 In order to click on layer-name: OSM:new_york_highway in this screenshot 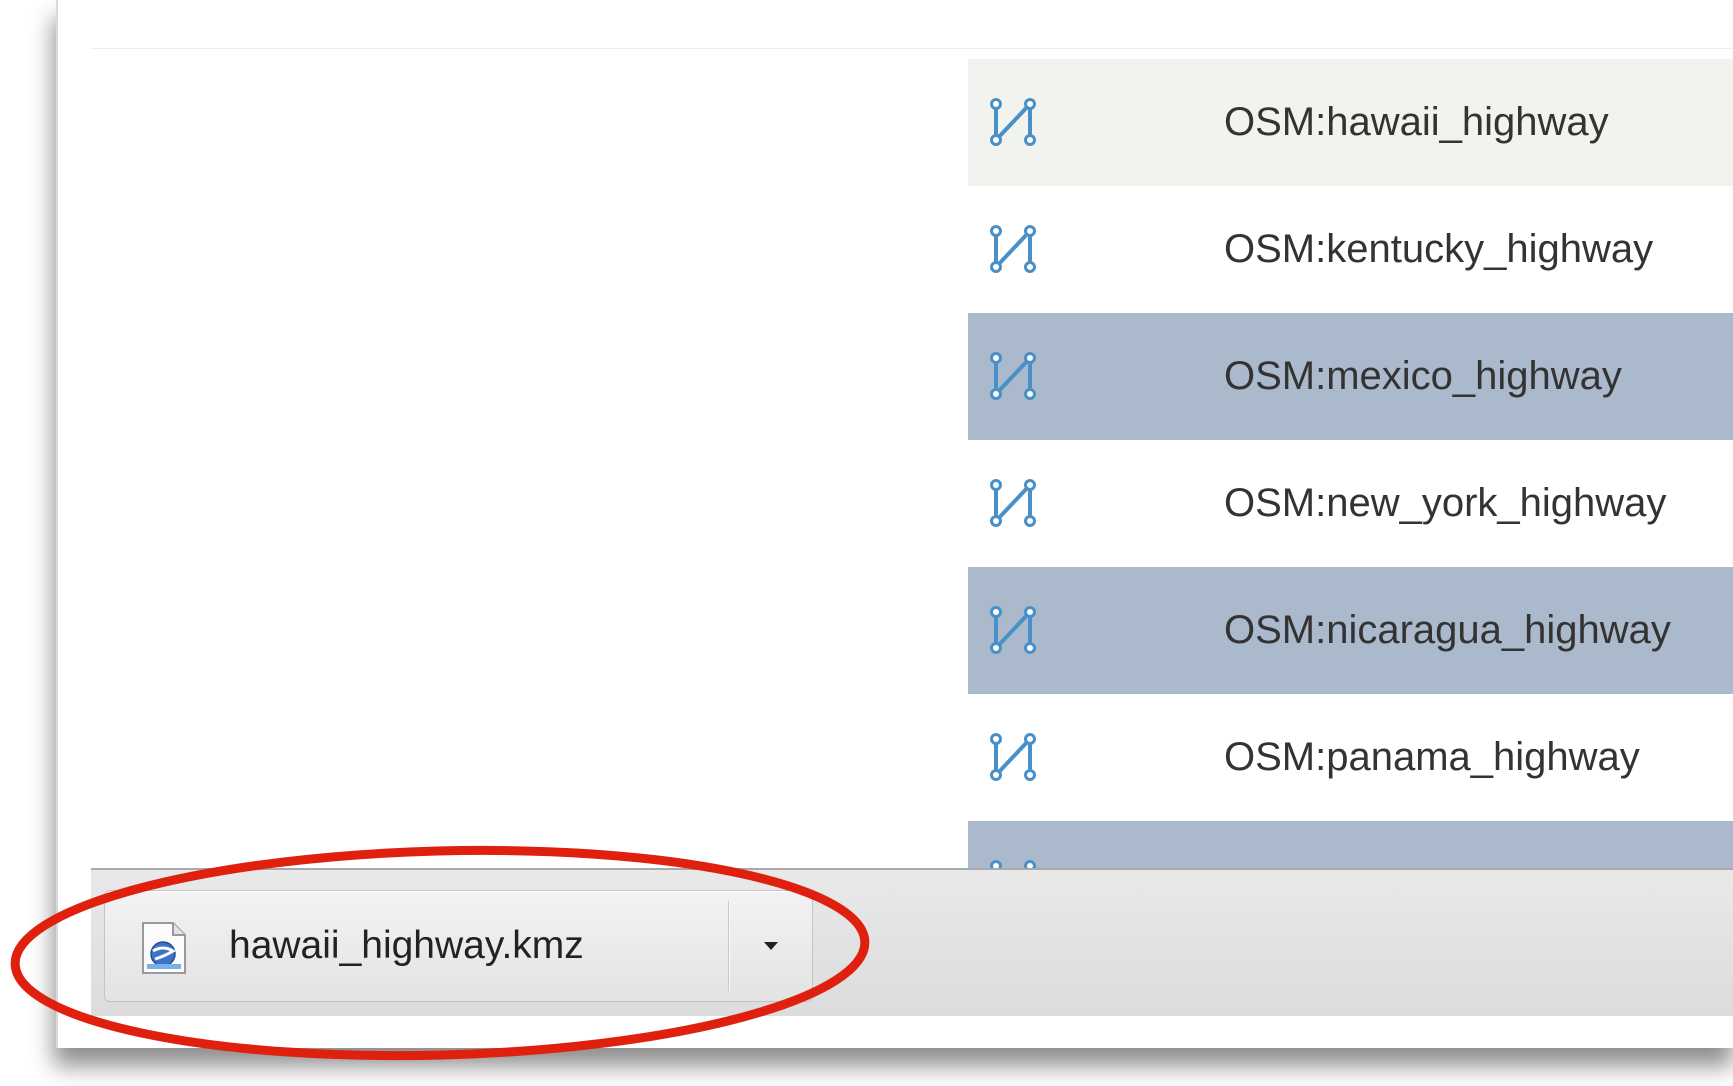, I will do `click(1445, 503)`.